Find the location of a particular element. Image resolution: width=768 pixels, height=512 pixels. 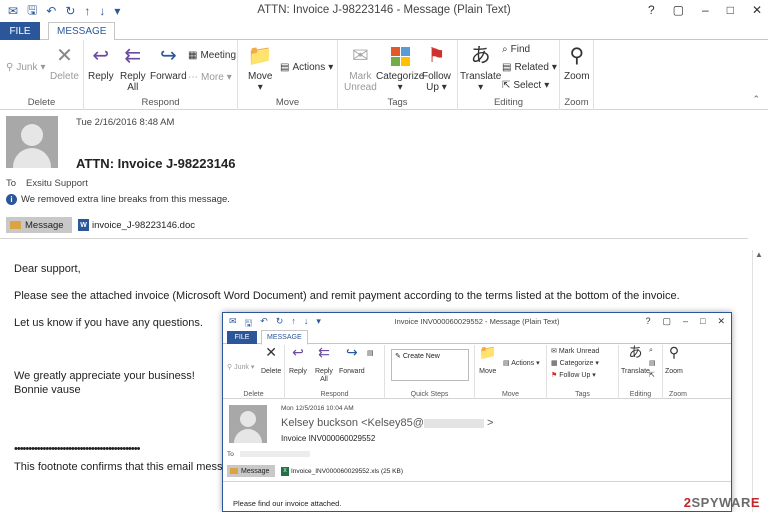

select-cursor-icon: ⇱ is located at coordinates (506, 85).